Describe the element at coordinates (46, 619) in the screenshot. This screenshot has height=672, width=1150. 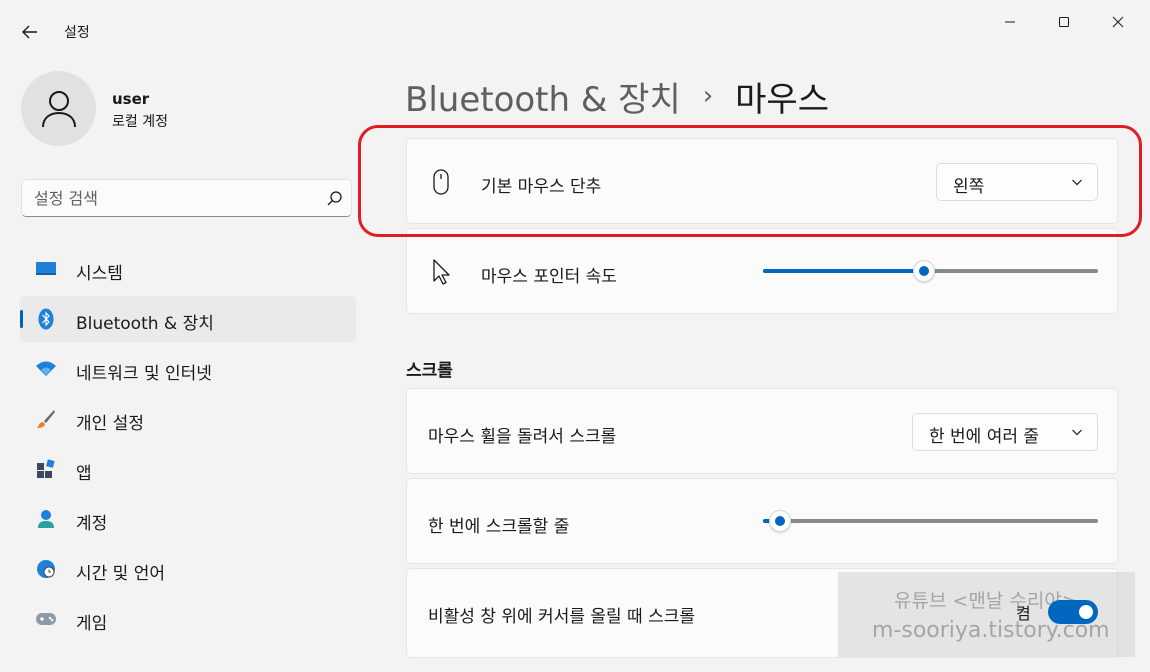
I see `gaming-controller-icon` at that location.